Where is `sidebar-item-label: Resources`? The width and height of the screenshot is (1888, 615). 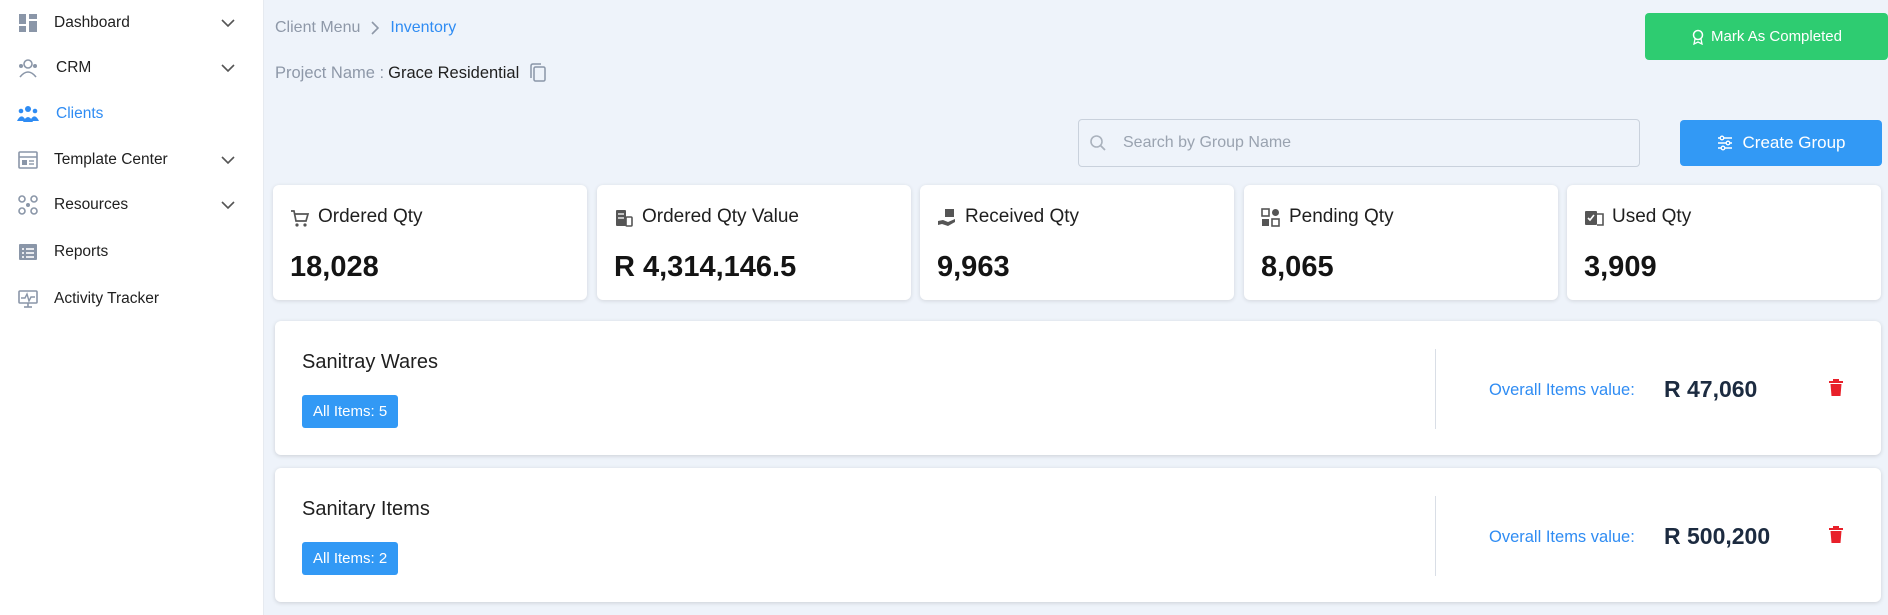
sidebar-item-label: Resources is located at coordinates (91, 204).